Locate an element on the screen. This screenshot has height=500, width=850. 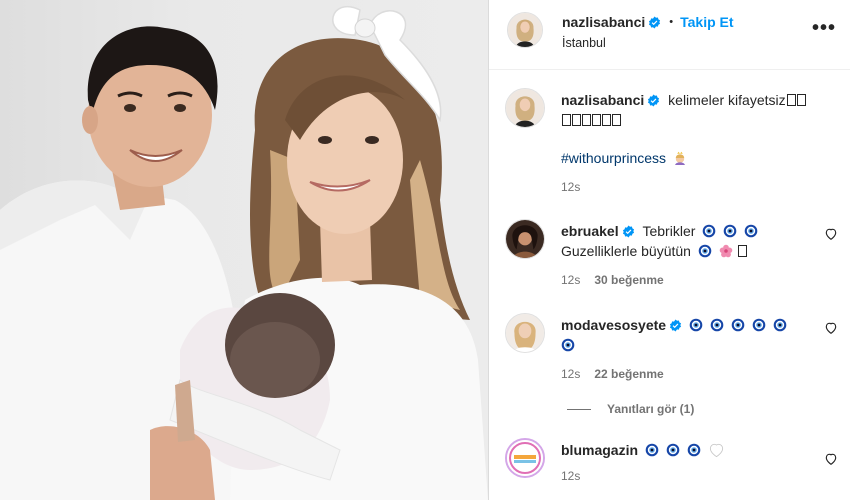
comment-username: modavesosyete is located at coordinates (613, 325).